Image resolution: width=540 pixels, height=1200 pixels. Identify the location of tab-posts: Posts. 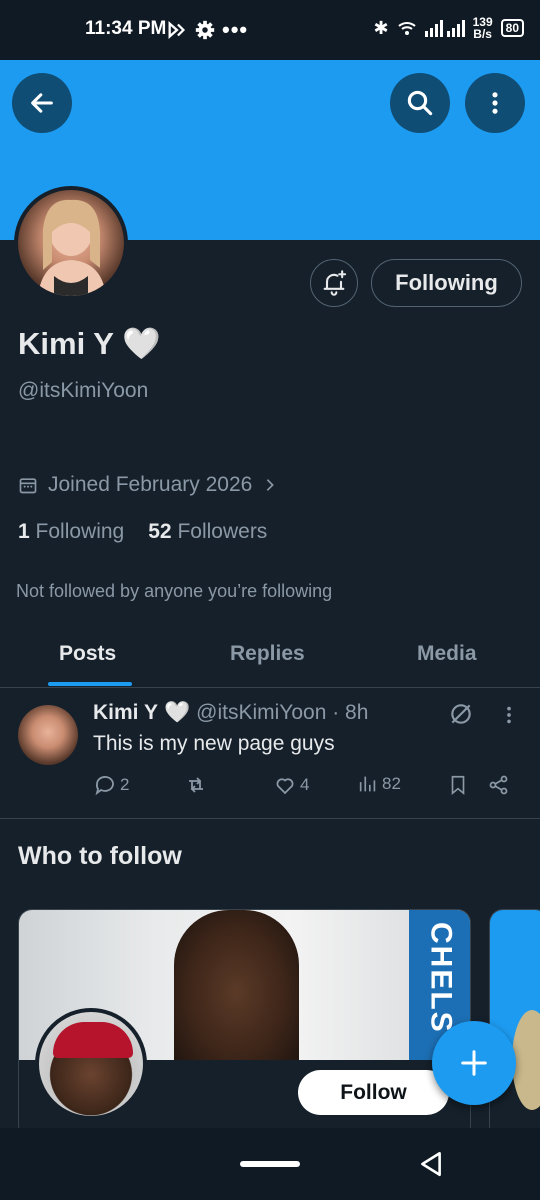
(87, 654).